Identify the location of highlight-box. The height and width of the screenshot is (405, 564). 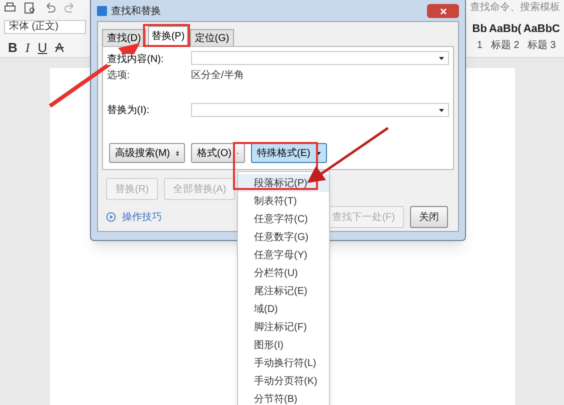
(166, 35).